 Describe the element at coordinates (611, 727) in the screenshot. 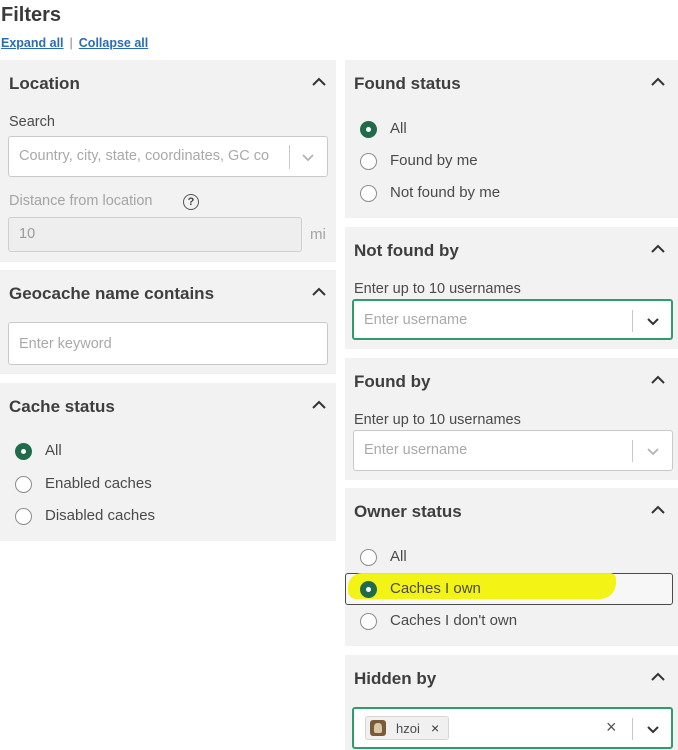

I see `clear-all-icon: ×` at that location.